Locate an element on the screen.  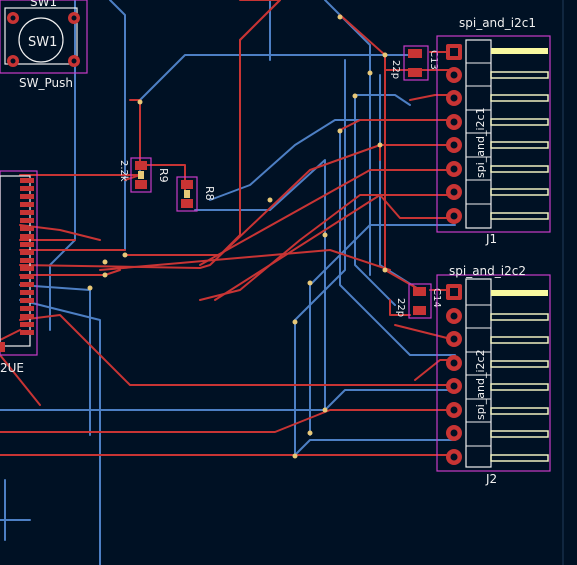
j2-reference: J2 is located at coordinates (491, 479).